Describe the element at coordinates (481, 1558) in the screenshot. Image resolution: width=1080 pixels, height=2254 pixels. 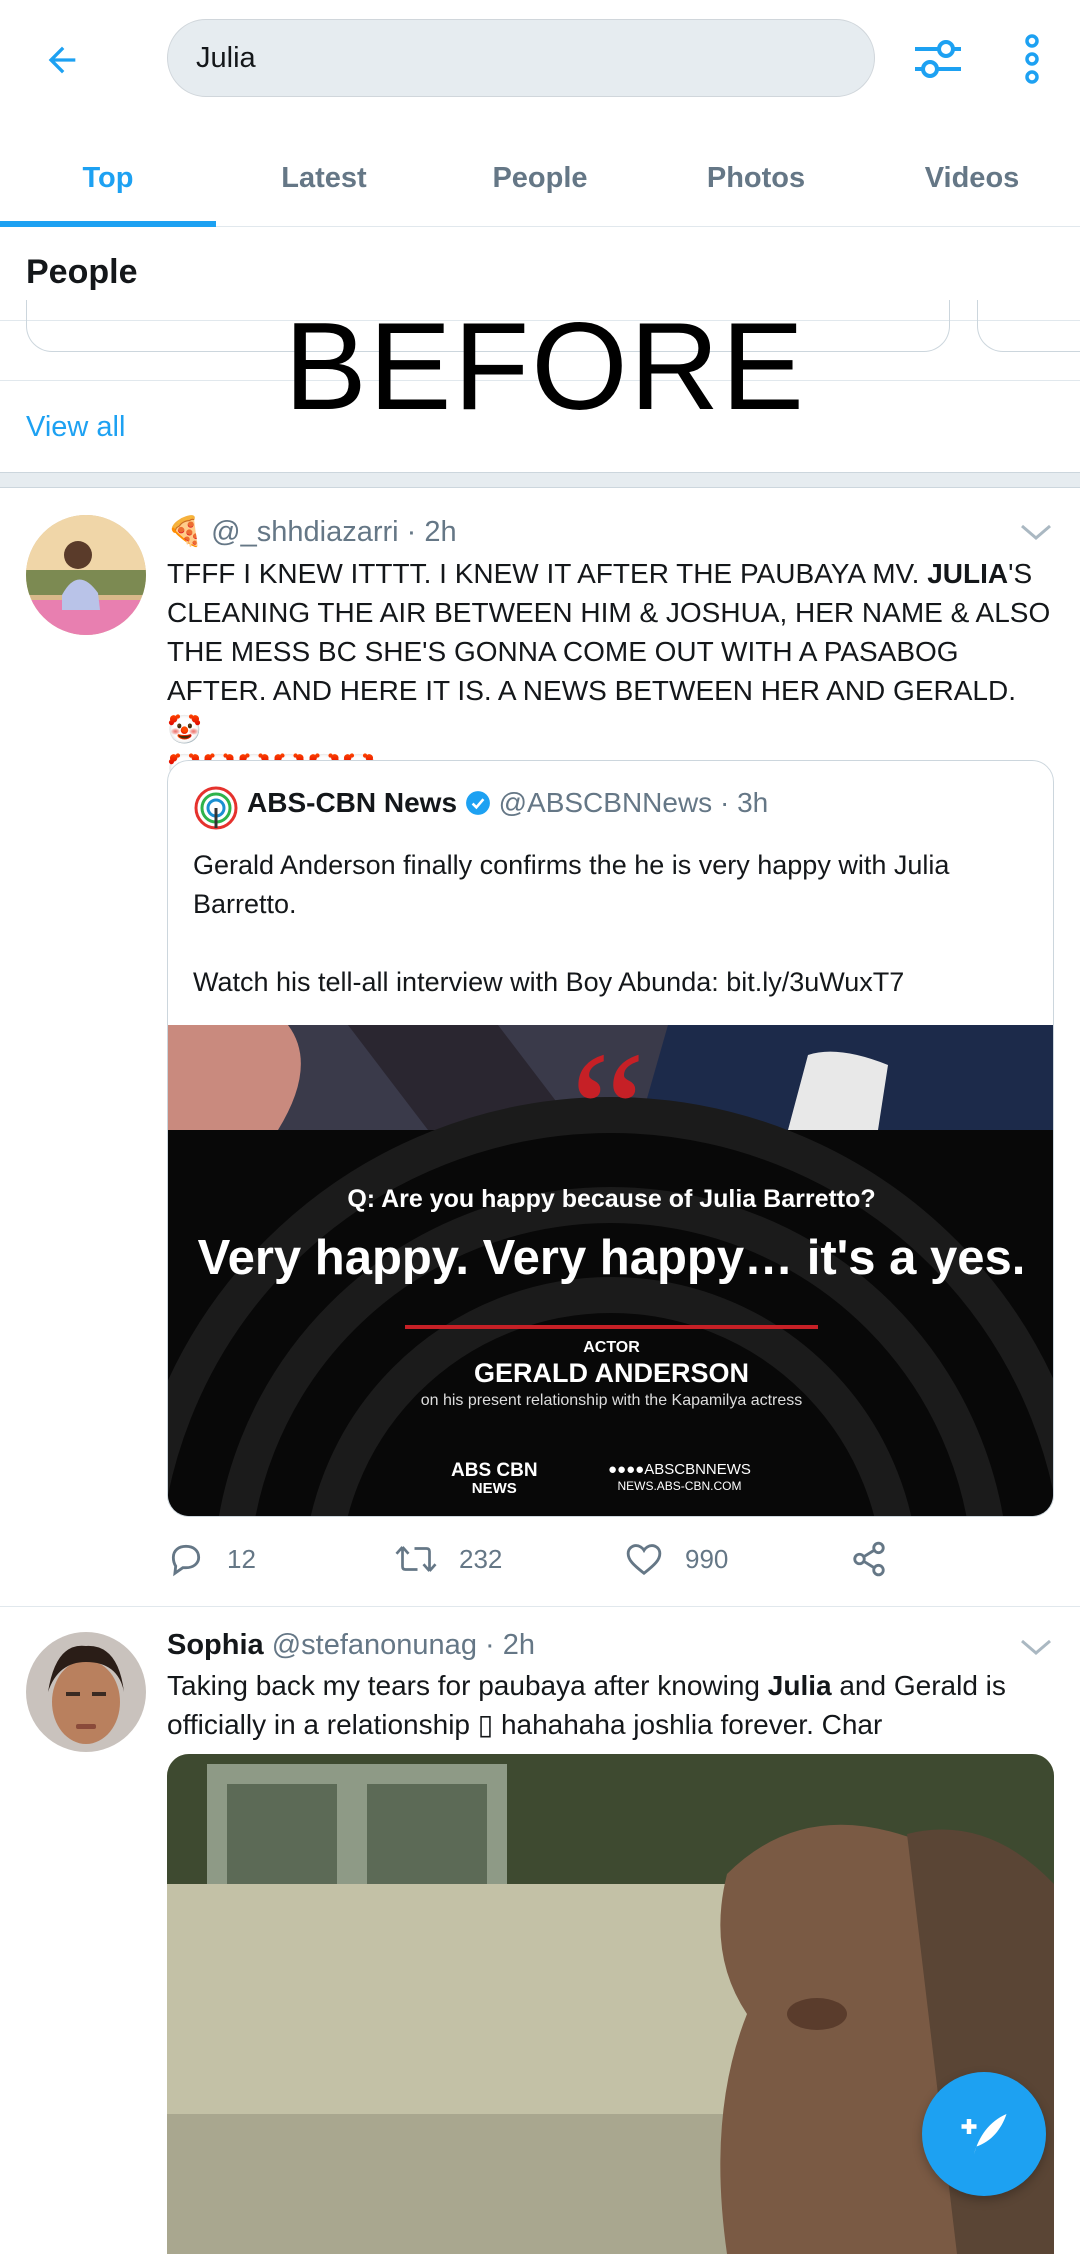
I see `retweet-count: 232` at that location.